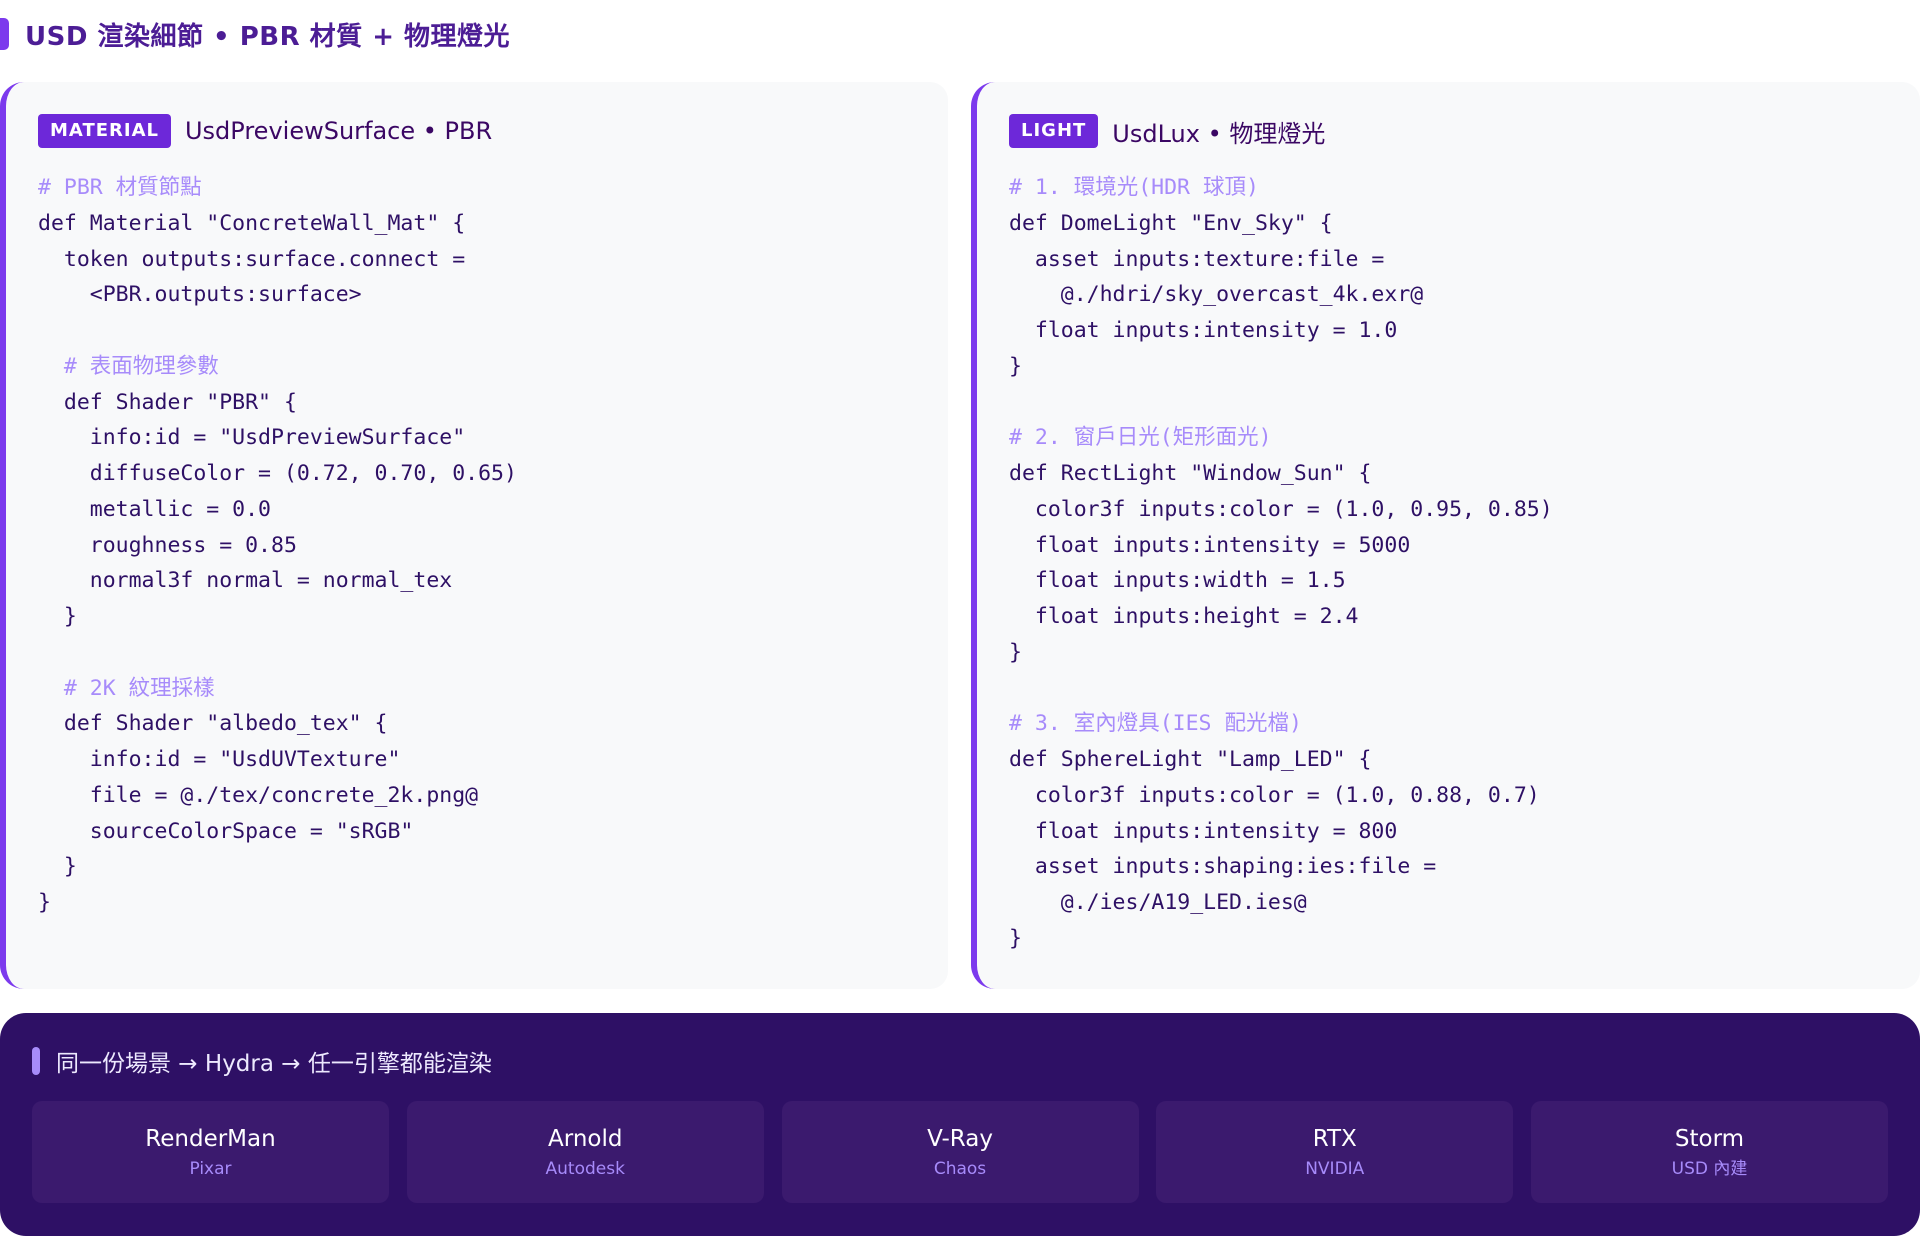  What do you see at coordinates (1171, 223) in the screenshot?
I see `code-line: def DomeLight "Env_Sky" {` at bounding box center [1171, 223].